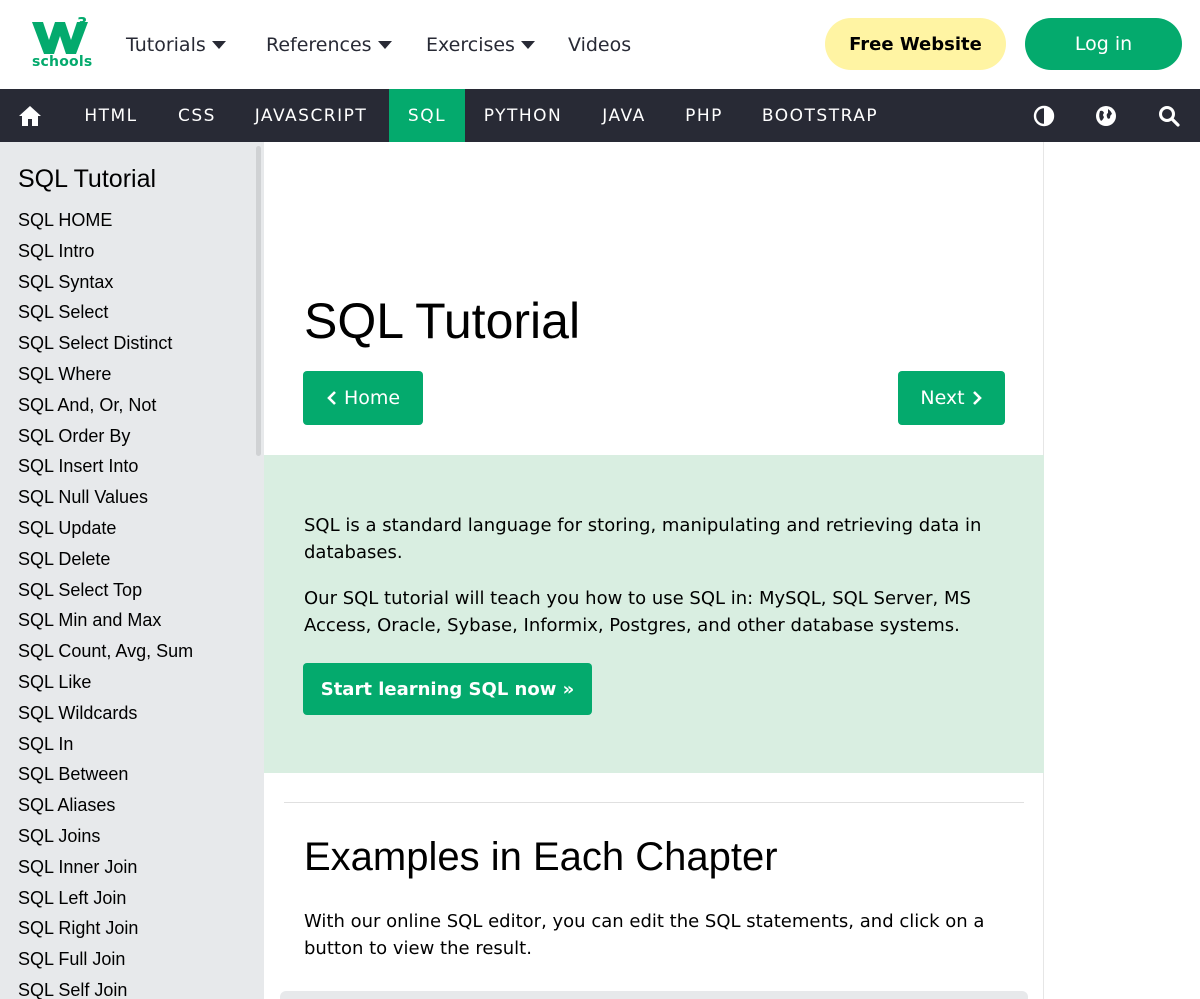 The image size is (1200, 999). Describe the element at coordinates (105, 500) in the screenshot. I see `sidebar-item-sql-null-values: SQL Null Values` at that location.